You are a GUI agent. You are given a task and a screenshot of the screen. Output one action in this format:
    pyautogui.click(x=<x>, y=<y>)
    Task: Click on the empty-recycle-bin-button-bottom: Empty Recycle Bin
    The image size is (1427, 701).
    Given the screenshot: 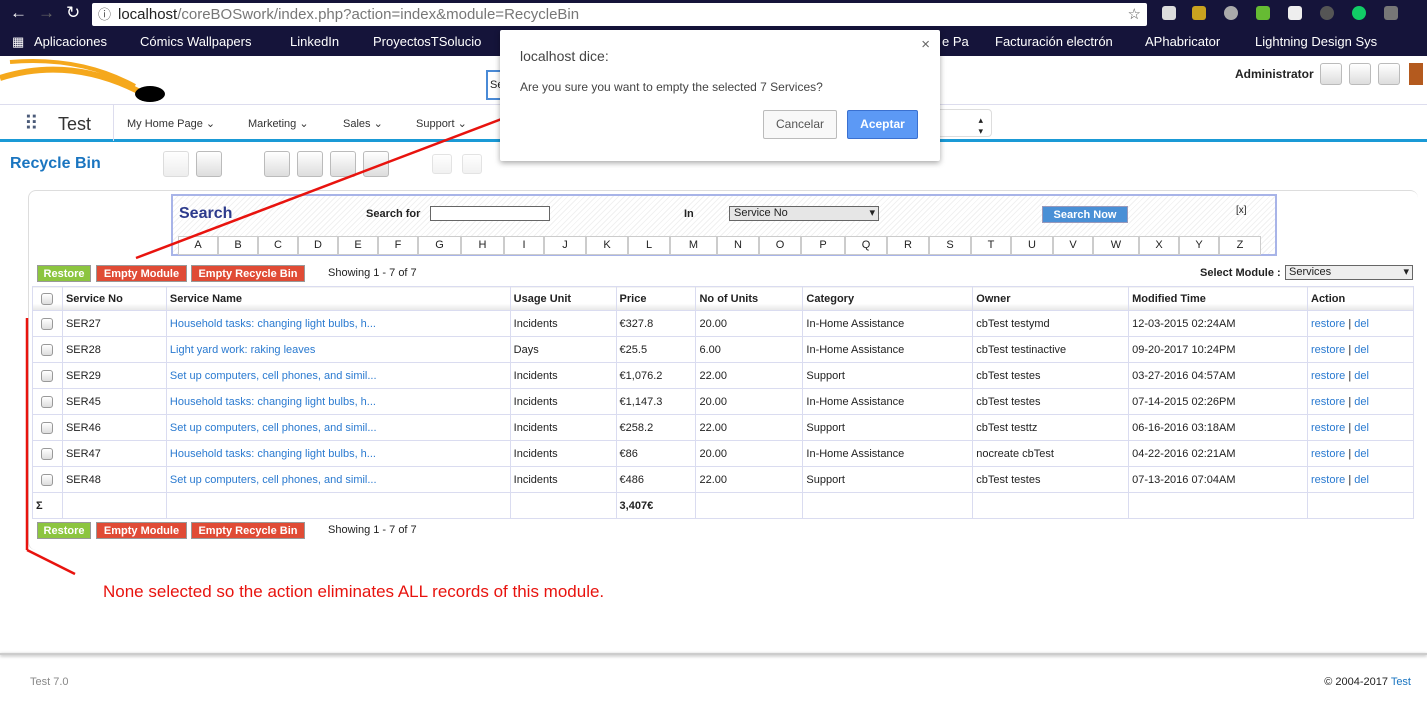 What is the action you would take?
    pyautogui.click(x=248, y=530)
    